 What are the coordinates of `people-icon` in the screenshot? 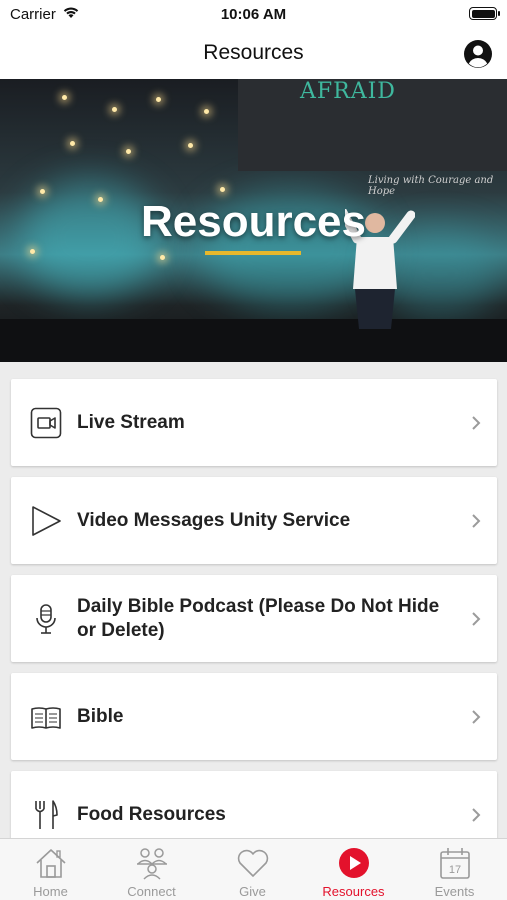 It's located at (152, 864).